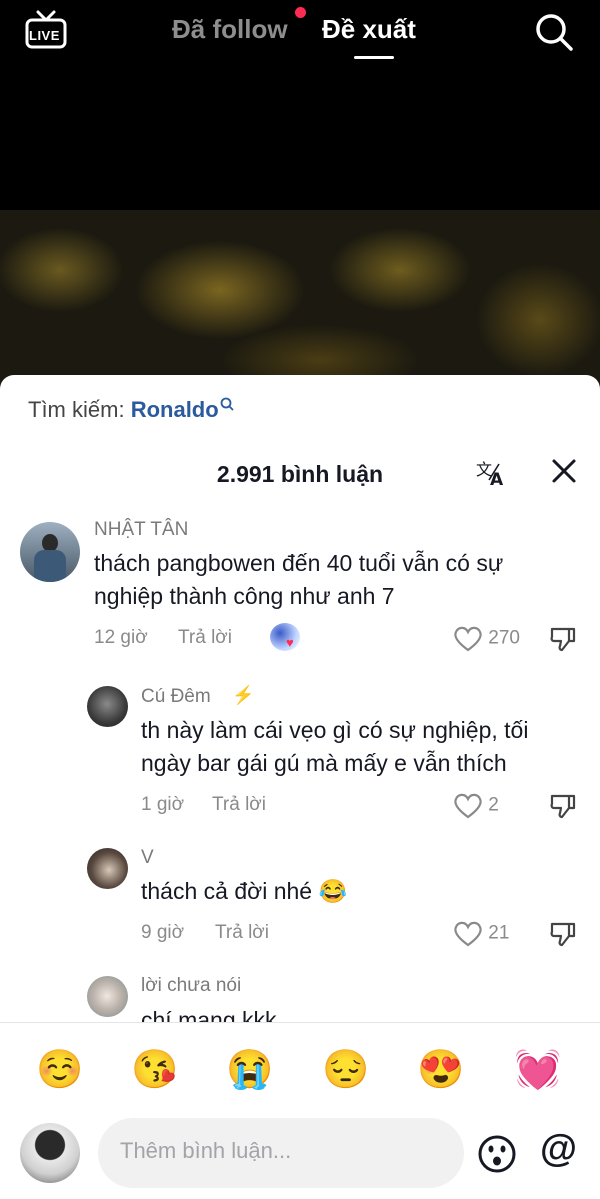 Image resolution: width=600 pixels, height=1199 pixels. I want to click on active-tab-indicator, so click(374, 57).